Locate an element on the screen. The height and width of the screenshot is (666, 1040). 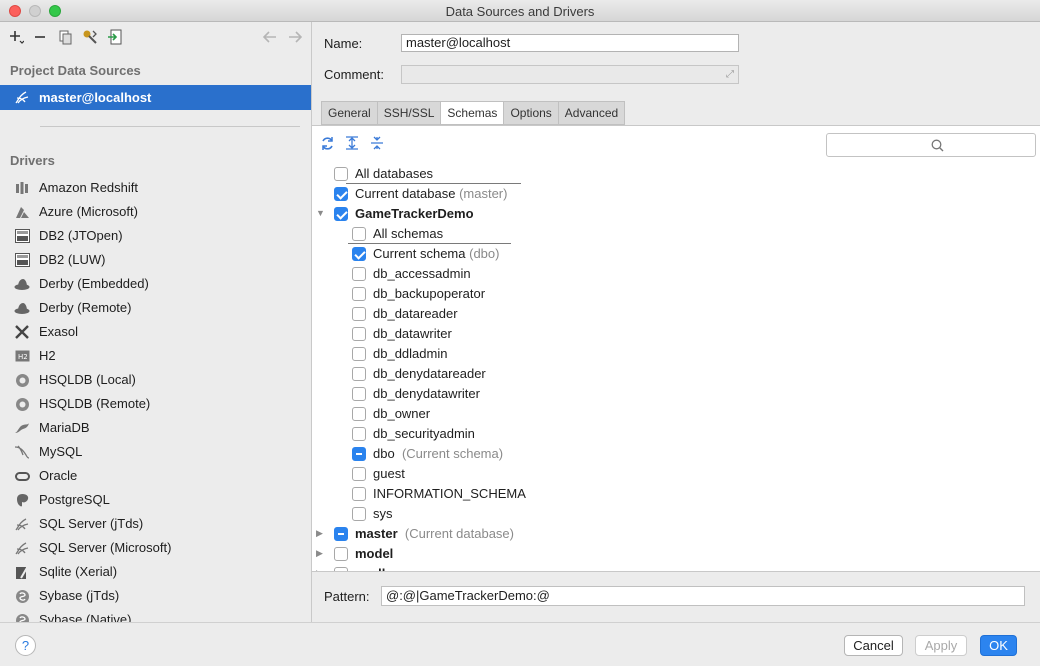
schema-row: db_backupoperator is located at coordinates (676, 294).